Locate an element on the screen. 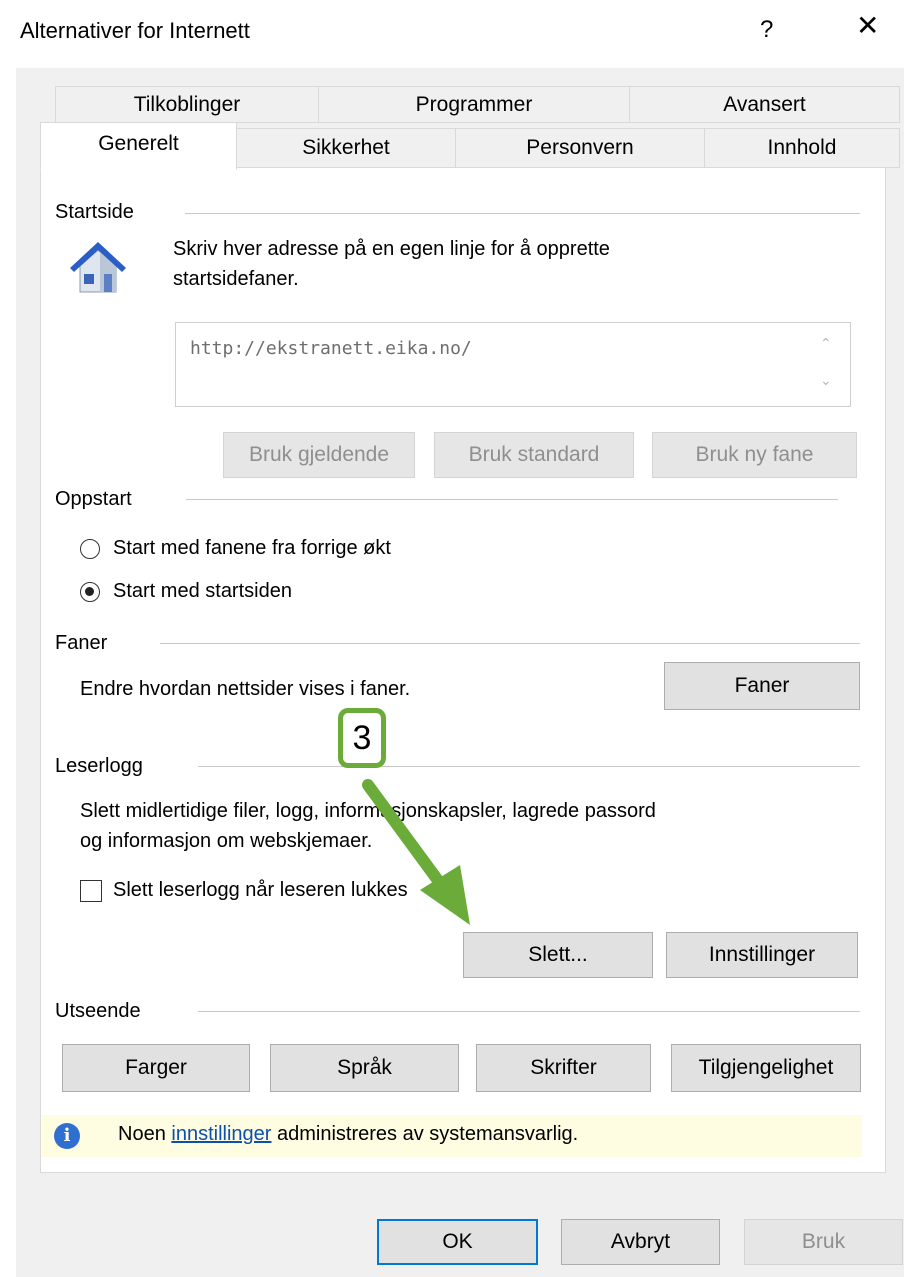 The image size is (905, 1277). faner-label: Faner is located at coordinates (81, 643).